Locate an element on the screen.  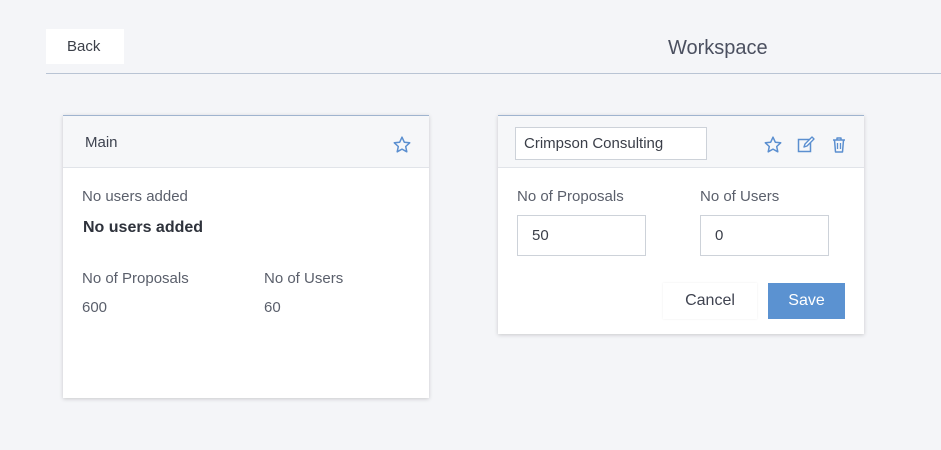
users-value: 60 is located at coordinates (272, 307).